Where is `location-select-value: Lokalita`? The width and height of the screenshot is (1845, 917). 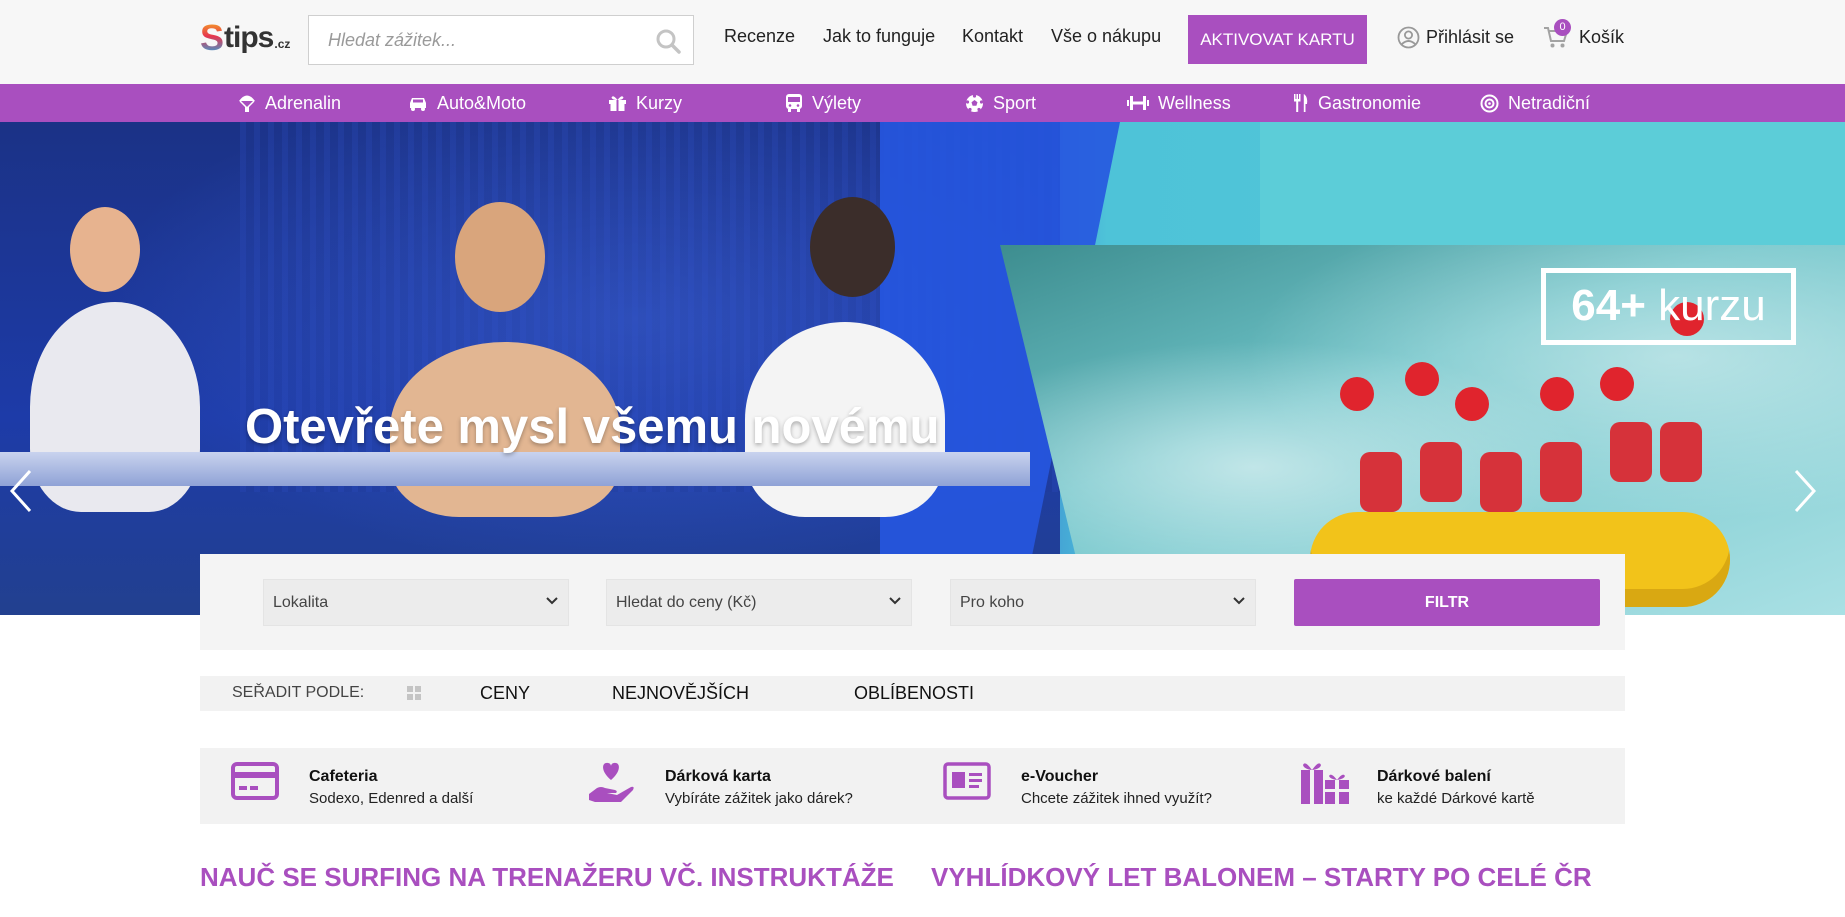 location-select-value: Lokalita is located at coordinates (301, 602).